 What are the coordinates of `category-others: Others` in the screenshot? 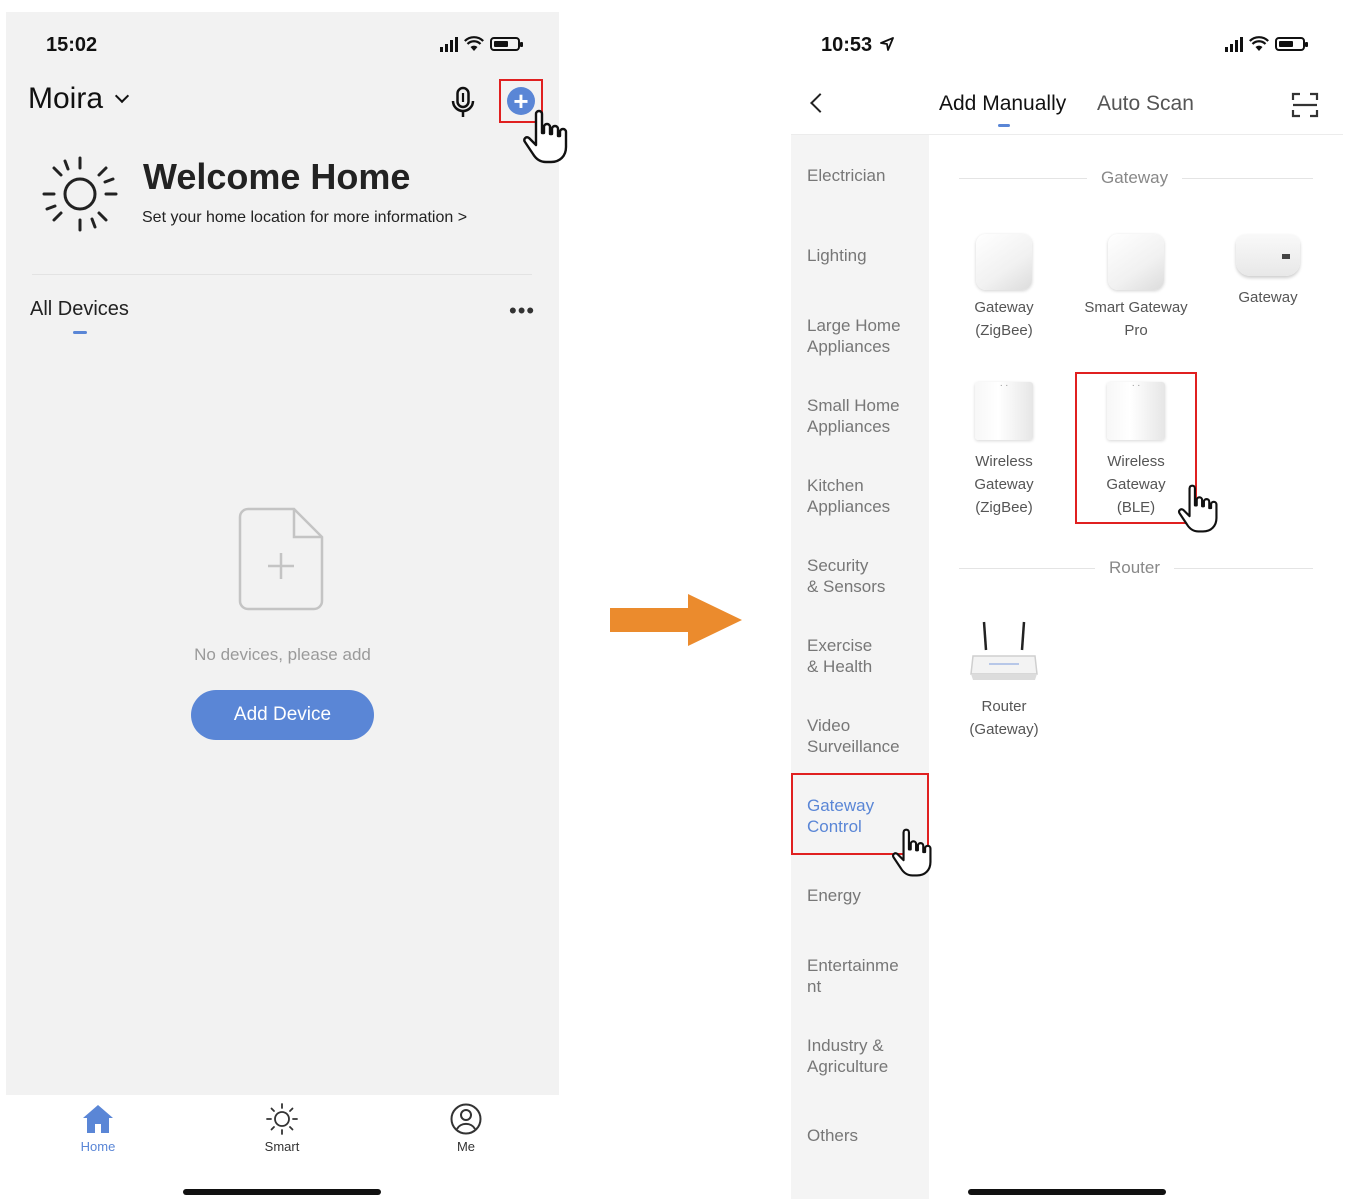 It's located at (866, 1135).